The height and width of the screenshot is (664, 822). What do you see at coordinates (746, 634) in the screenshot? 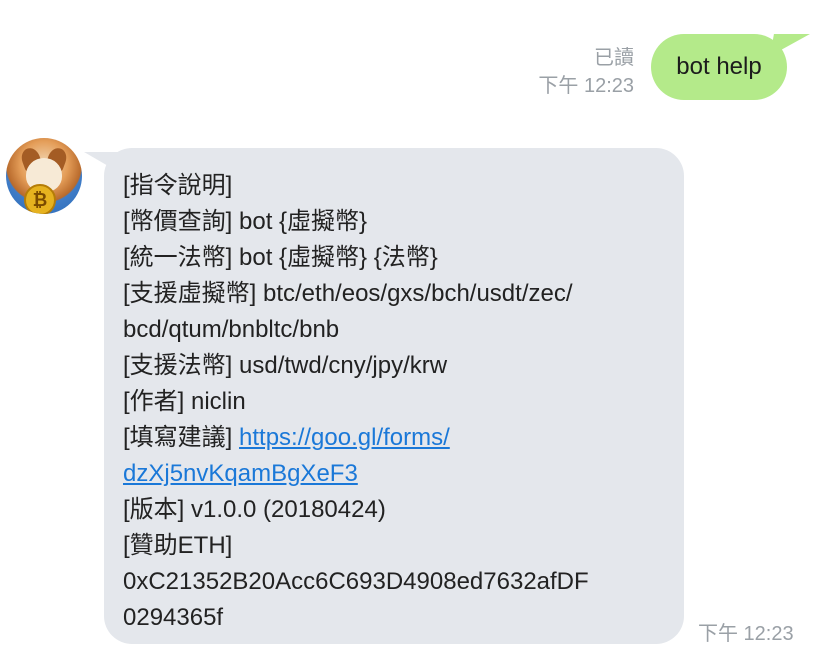
I see `incoming-timestamp: 下午 12:23` at bounding box center [746, 634].